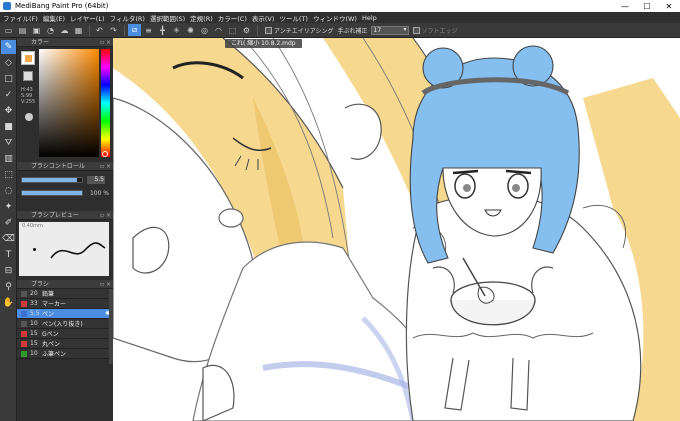 Image resolution: width=680 pixels, height=421 pixels. I want to click on menu-file: ファイル(F), so click(20, 18).